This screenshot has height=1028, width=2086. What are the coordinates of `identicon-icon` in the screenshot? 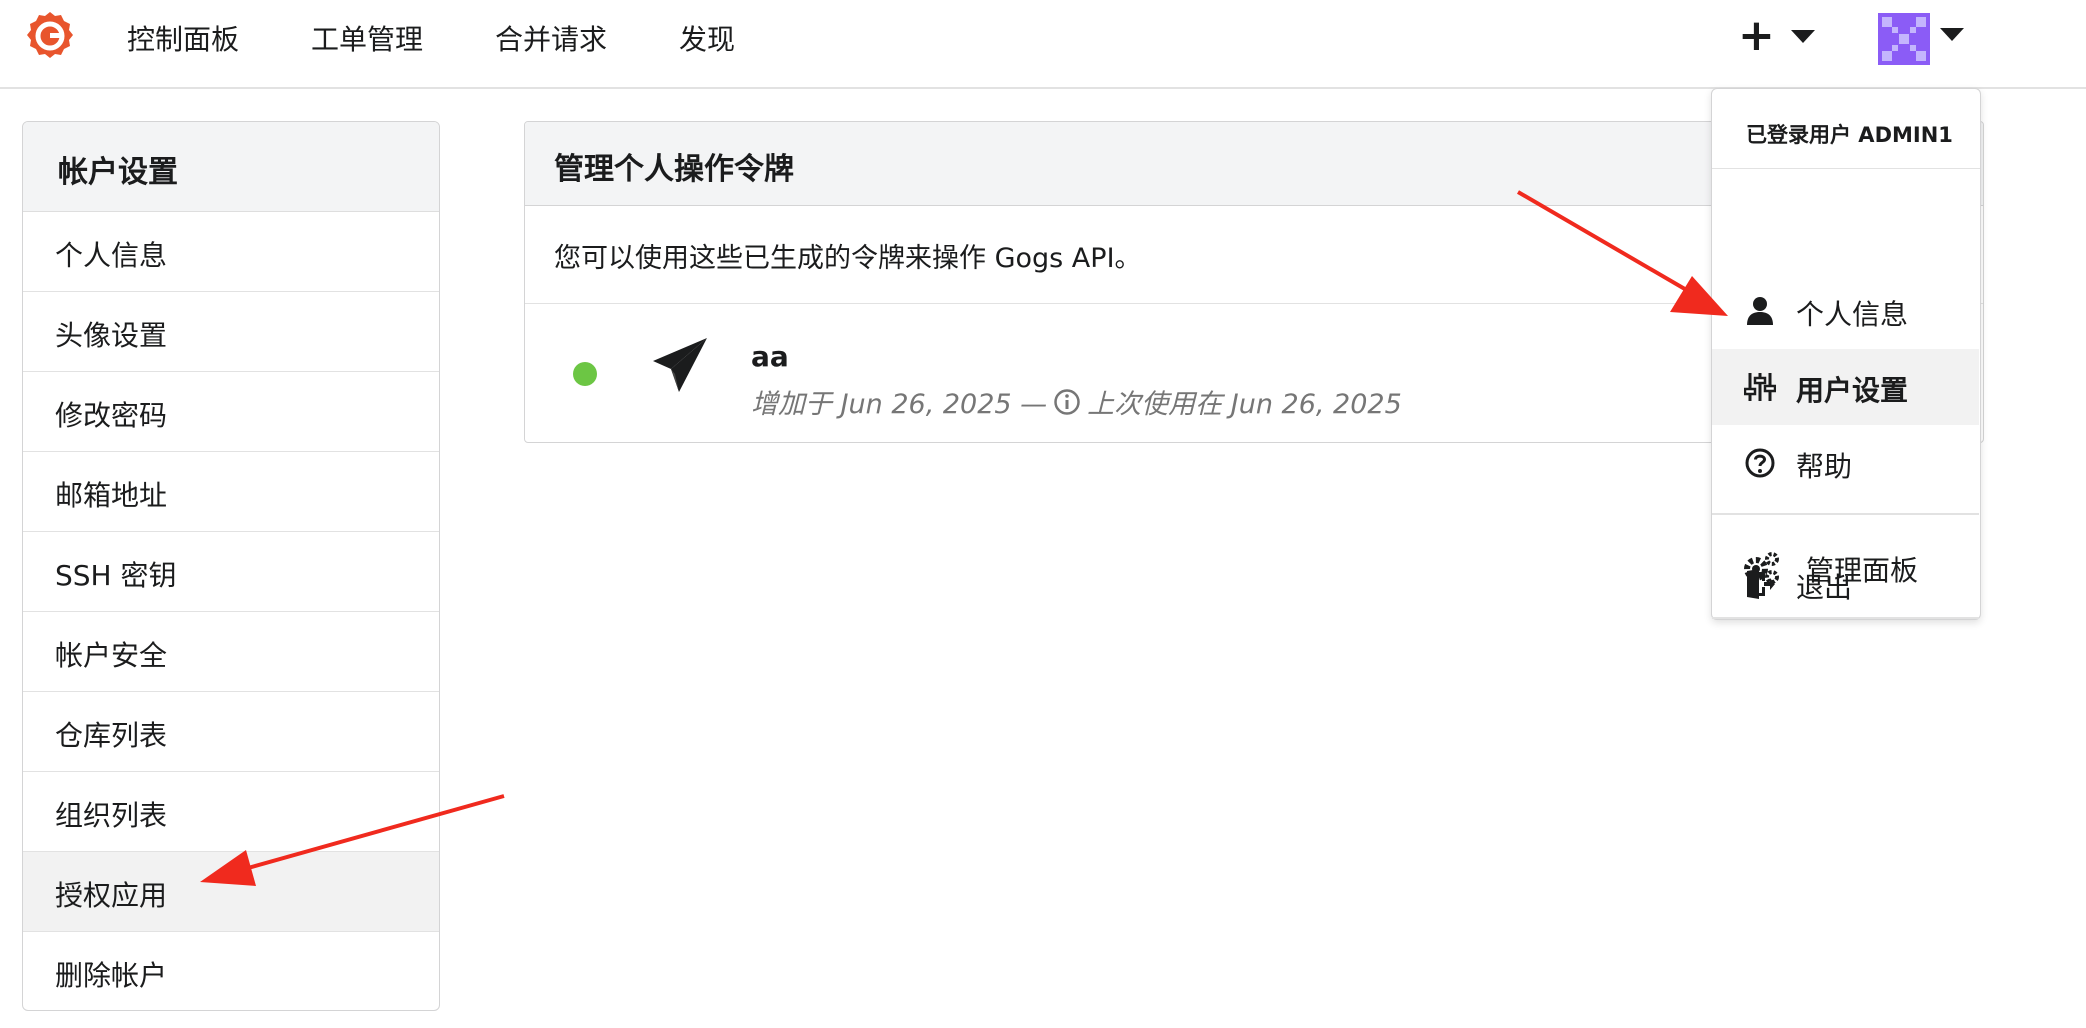 It's located at (1904, 39).